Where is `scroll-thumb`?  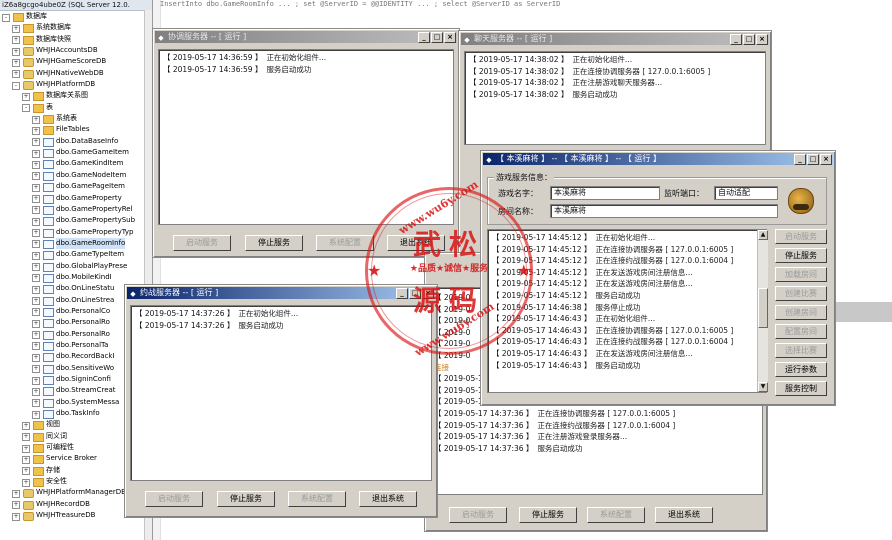 scroll-thumb is located at coordinates (763, 308).